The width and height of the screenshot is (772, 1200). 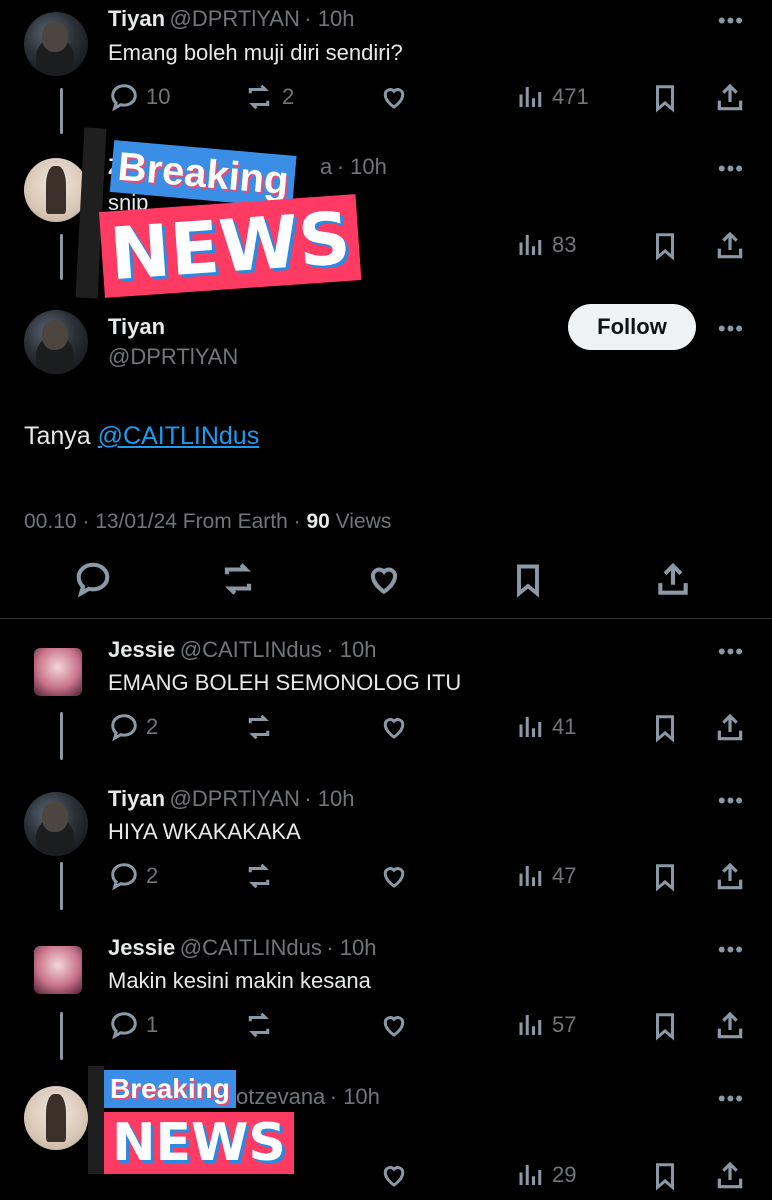 What do you see at coordinates (165, 521) in the screenshot?
I see `timestamp: 00.10 · 13/01/24 From Earth ·` at bounding box center [165, 521].